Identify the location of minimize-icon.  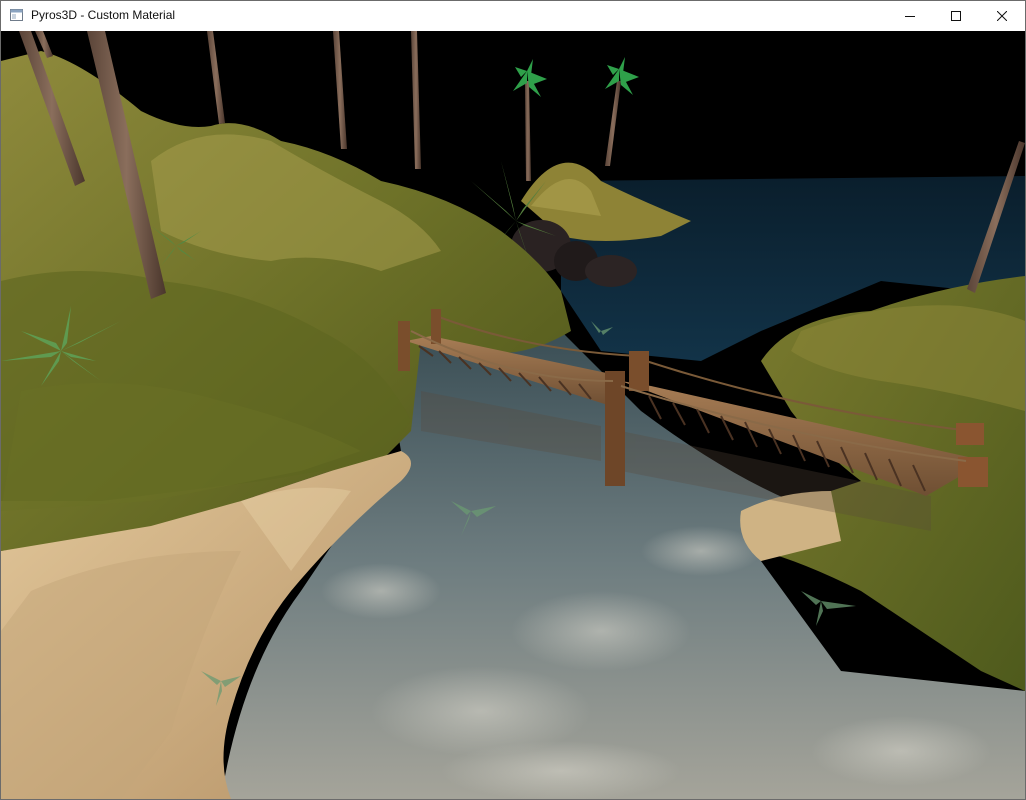
(910, 16).